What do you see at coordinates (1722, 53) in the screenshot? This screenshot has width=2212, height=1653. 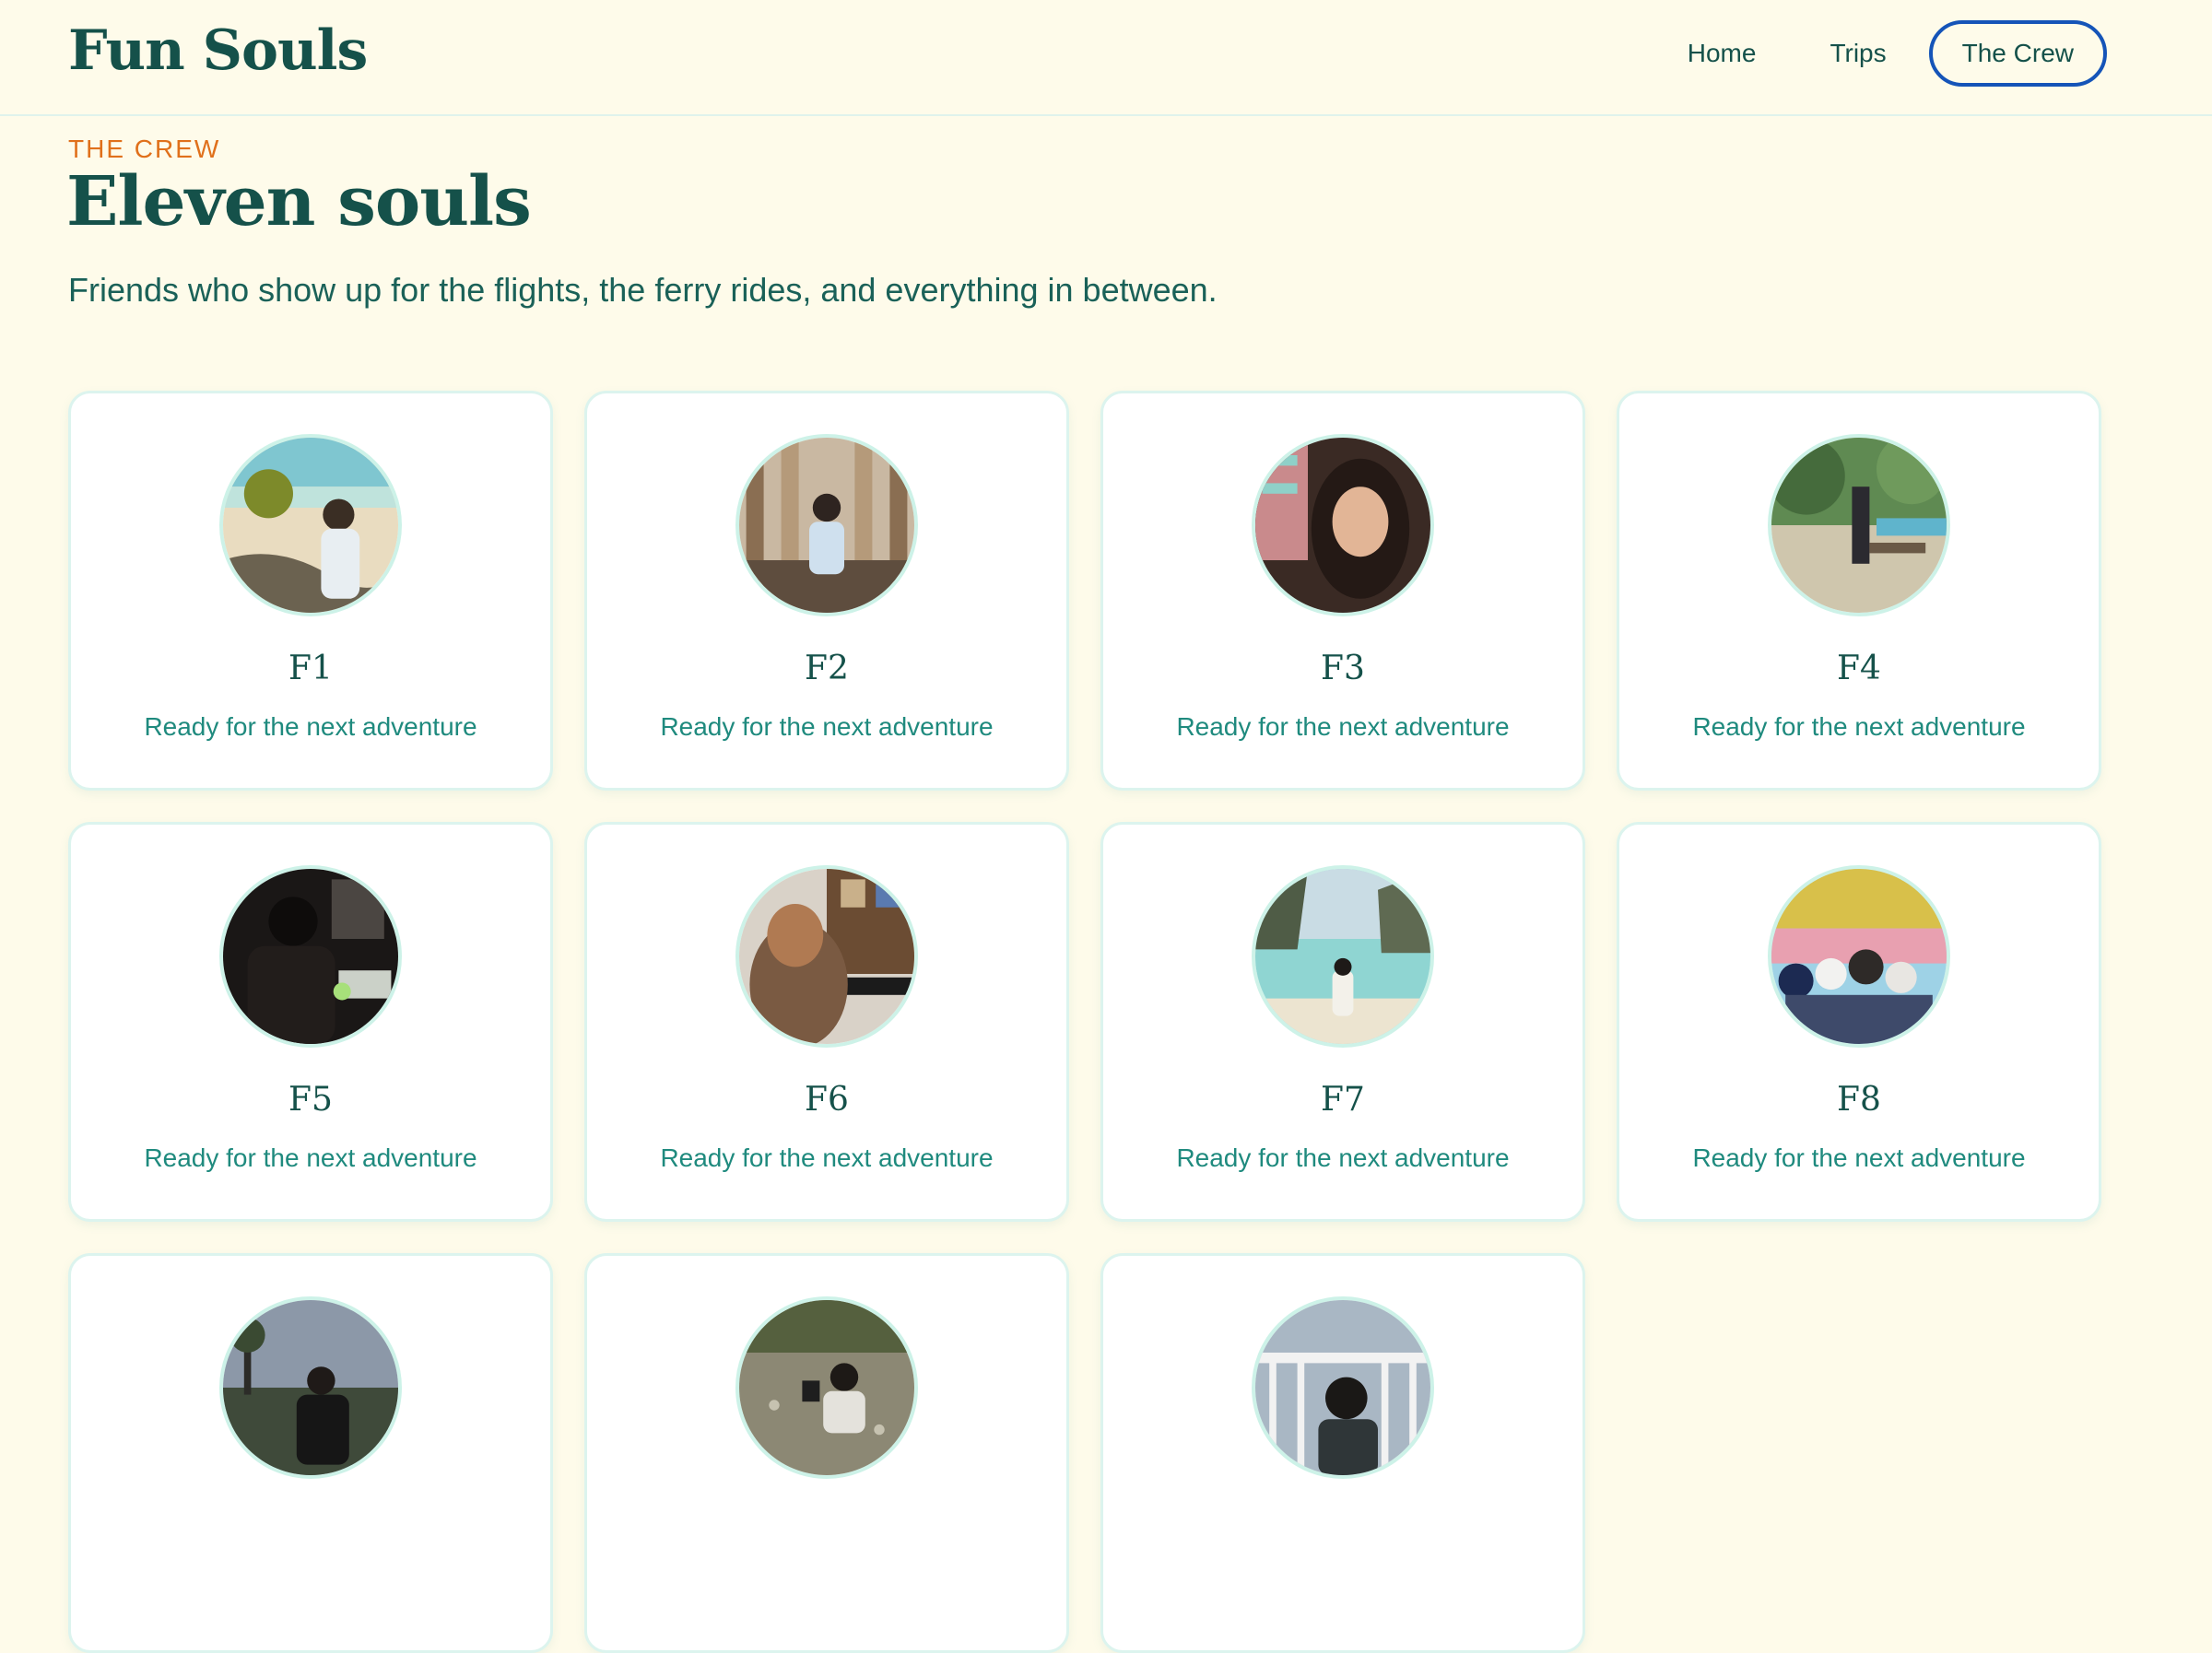 I see `nav-home: Home` at bounding box center [1722, 53].